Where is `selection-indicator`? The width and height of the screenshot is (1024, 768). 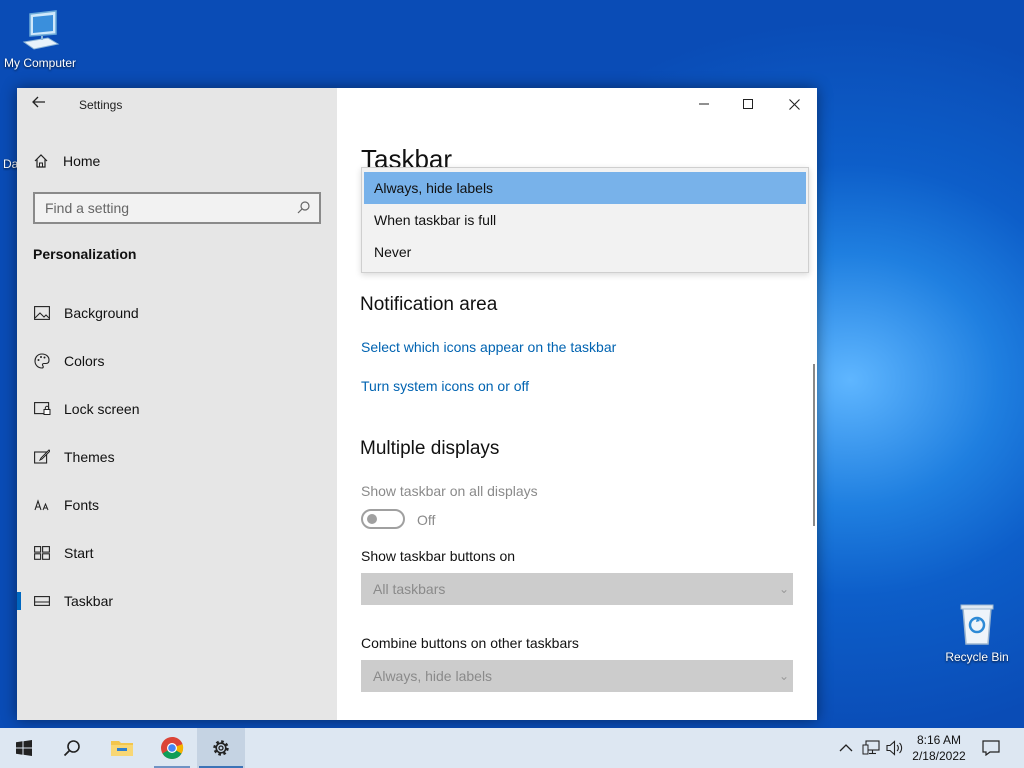
selection-indicator is located at coordinates (19, 601).